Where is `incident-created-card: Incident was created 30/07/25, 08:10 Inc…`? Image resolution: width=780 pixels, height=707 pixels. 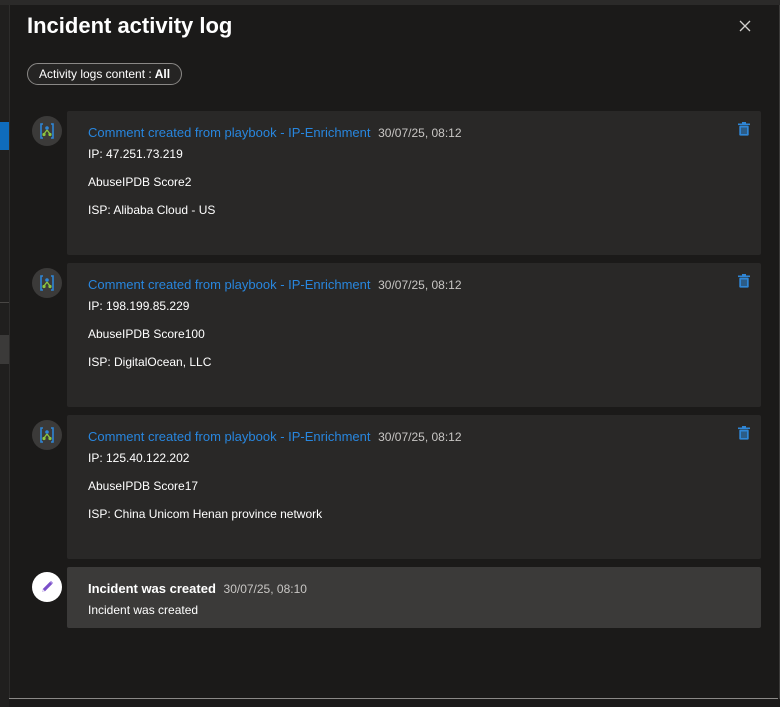
incident-created-card: Incident was created 30/07/25, 08:10 Inc… is located at coordinates (414, 597).